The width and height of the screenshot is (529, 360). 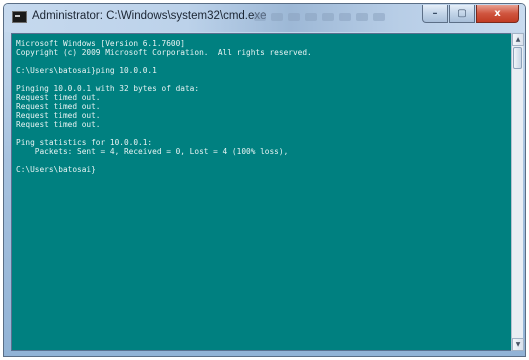 What do you see at coordinates (518, 344) in the screenshot?
I see `scroll-down-arrow-icon: ▼` at bounding box center [518, 344].